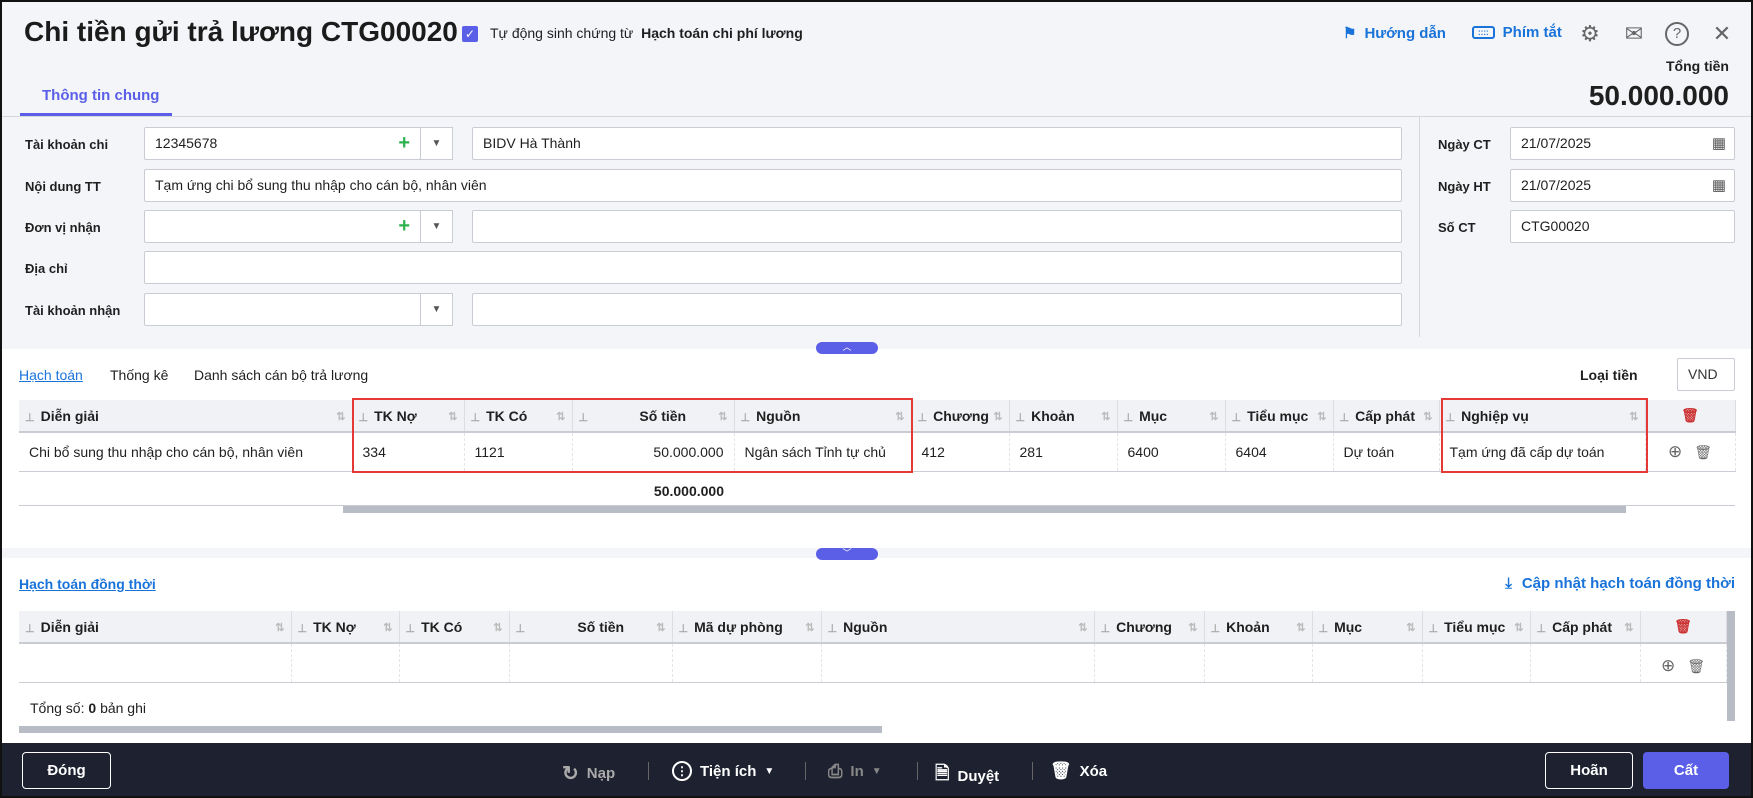  I want to click on guide-link: ⚑ Hướng dẫn, so click(1394, 33).